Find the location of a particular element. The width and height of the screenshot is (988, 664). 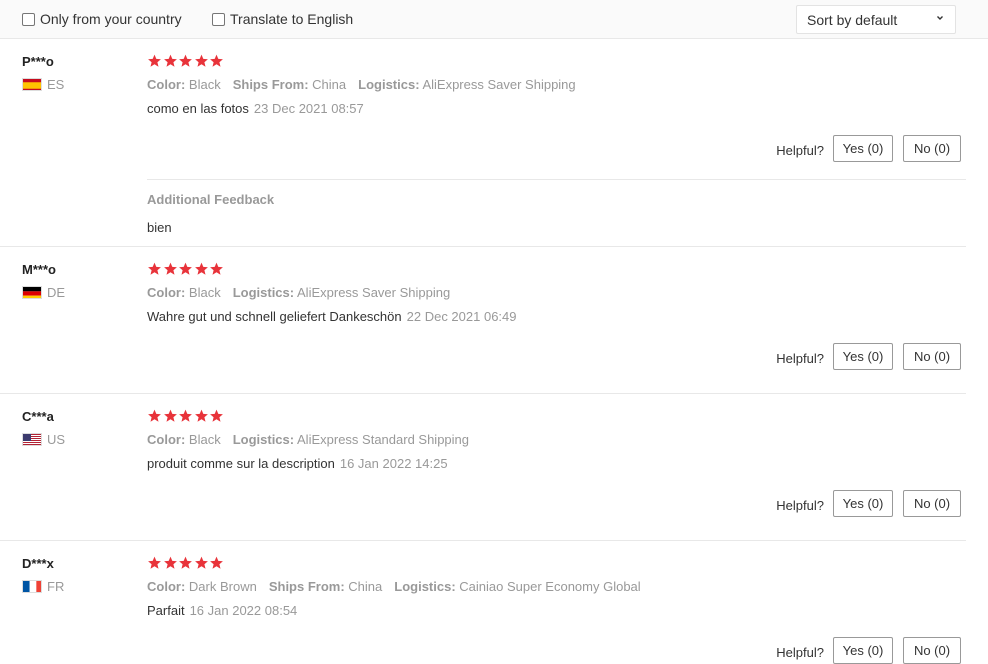

review-date: 16 Jan 2022 08:54 is located at coordinates (243, 610).